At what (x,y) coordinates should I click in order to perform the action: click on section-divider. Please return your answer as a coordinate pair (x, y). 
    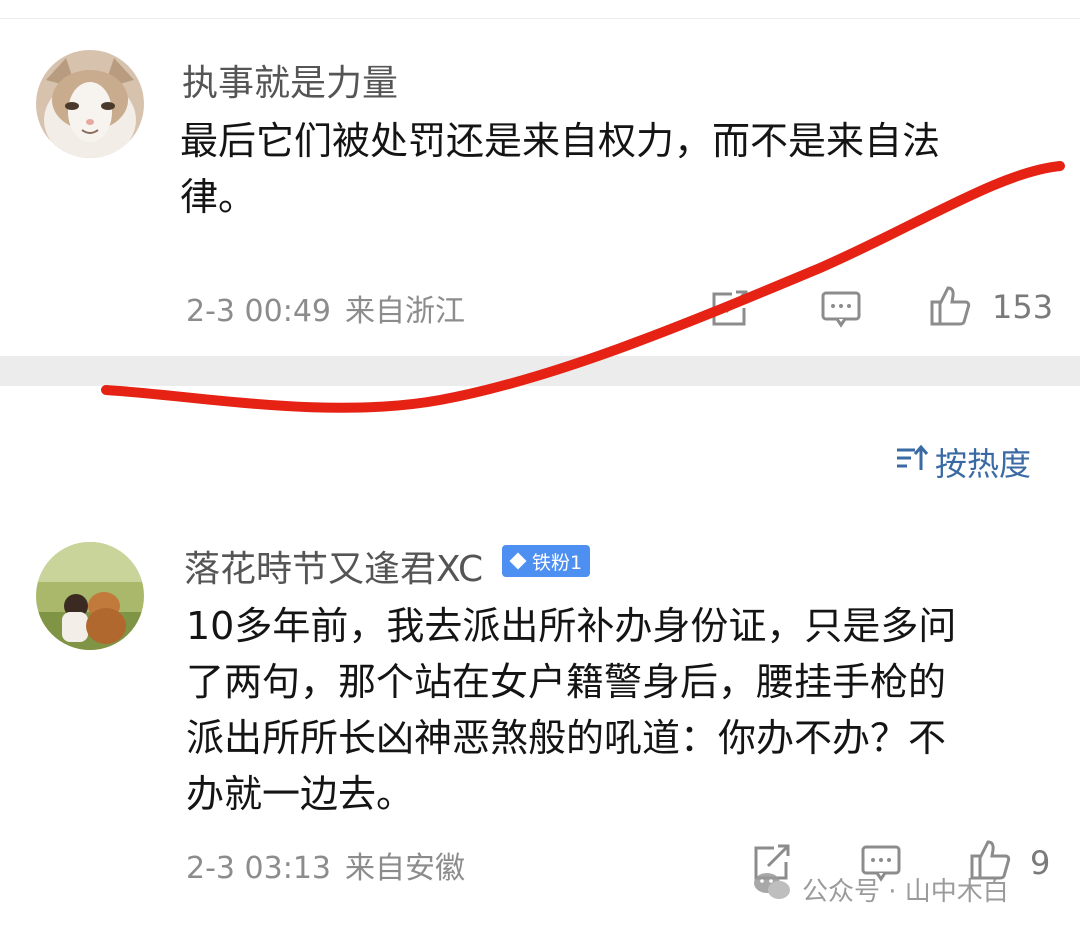
    Looking at the image, I should click on (540, 371).